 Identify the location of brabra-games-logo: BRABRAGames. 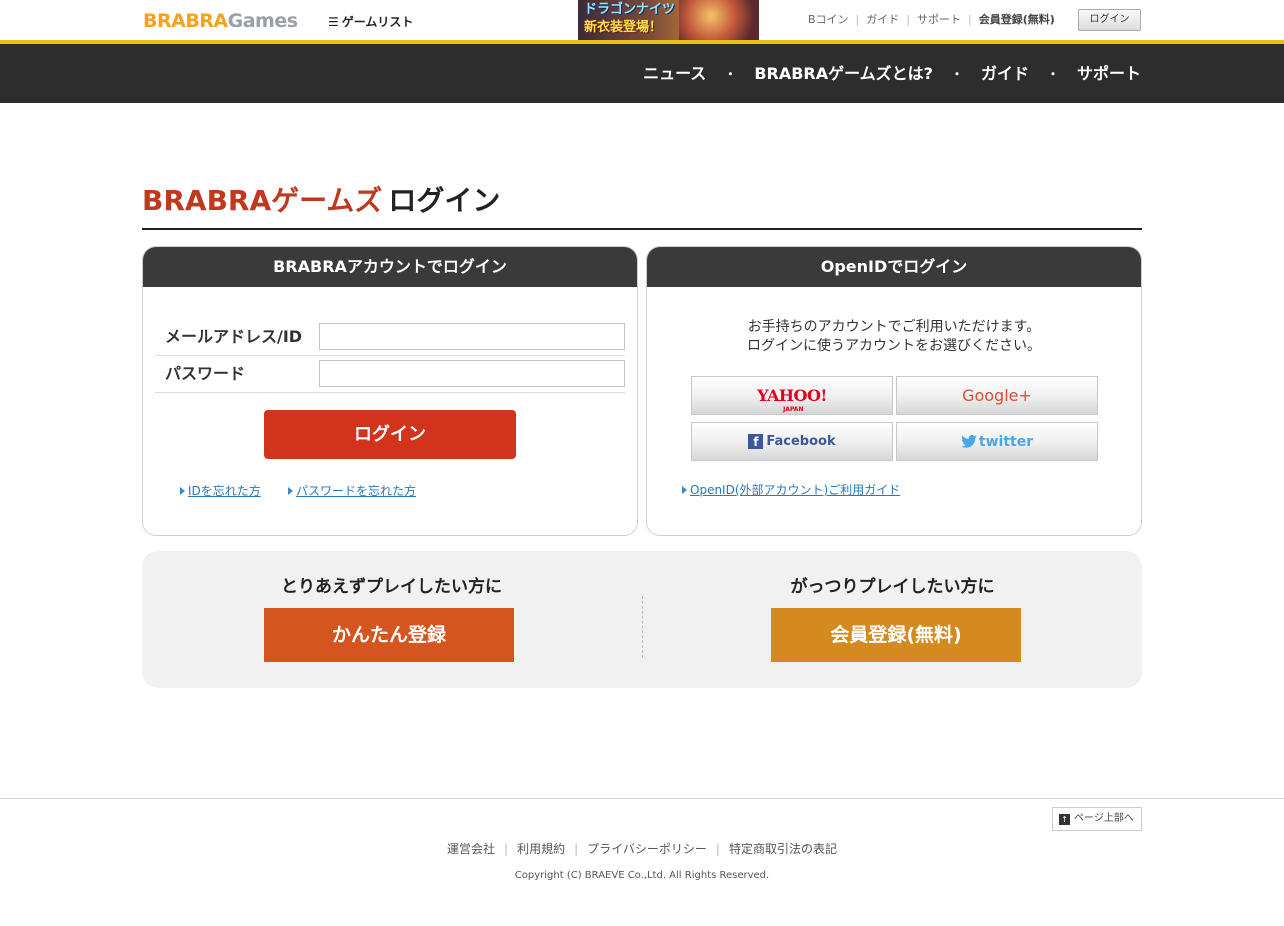
(220, 21).